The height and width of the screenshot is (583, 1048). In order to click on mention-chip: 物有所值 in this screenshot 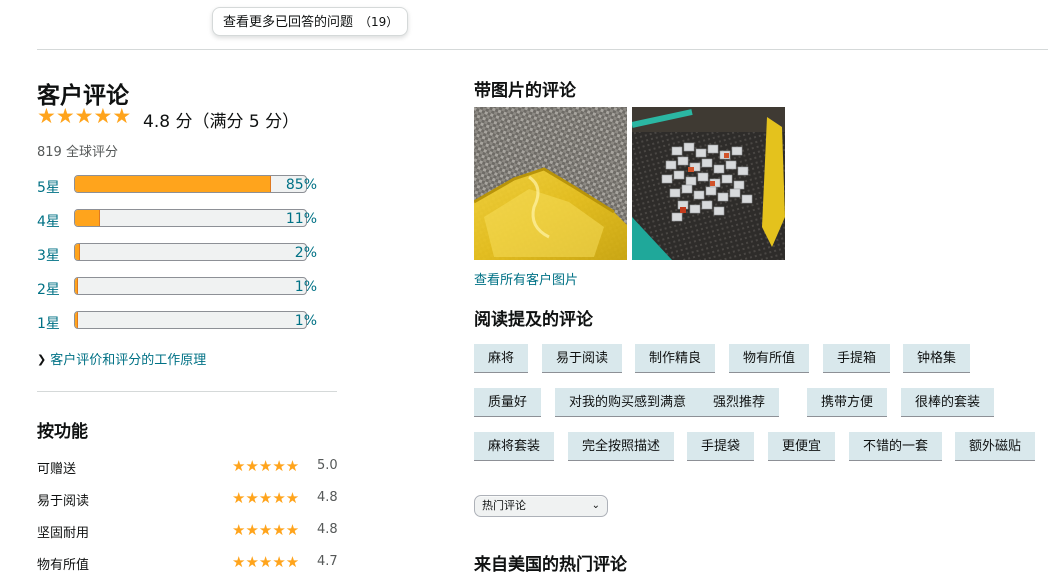, I will do `click(769, 358)`.